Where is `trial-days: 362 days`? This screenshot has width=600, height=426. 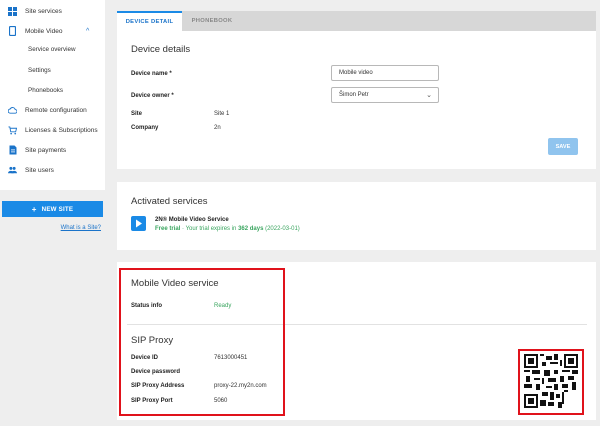 trial-days: 362 days is located at coordinates (251, 229).